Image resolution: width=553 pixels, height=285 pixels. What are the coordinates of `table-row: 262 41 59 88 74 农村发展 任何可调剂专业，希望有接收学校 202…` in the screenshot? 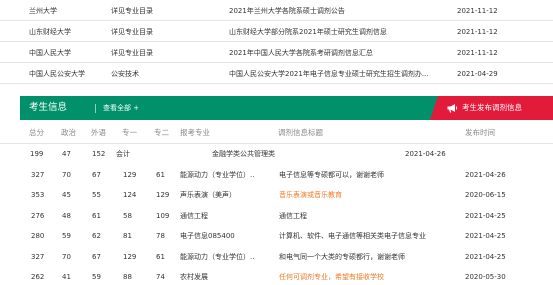 It's located at (276, 276).